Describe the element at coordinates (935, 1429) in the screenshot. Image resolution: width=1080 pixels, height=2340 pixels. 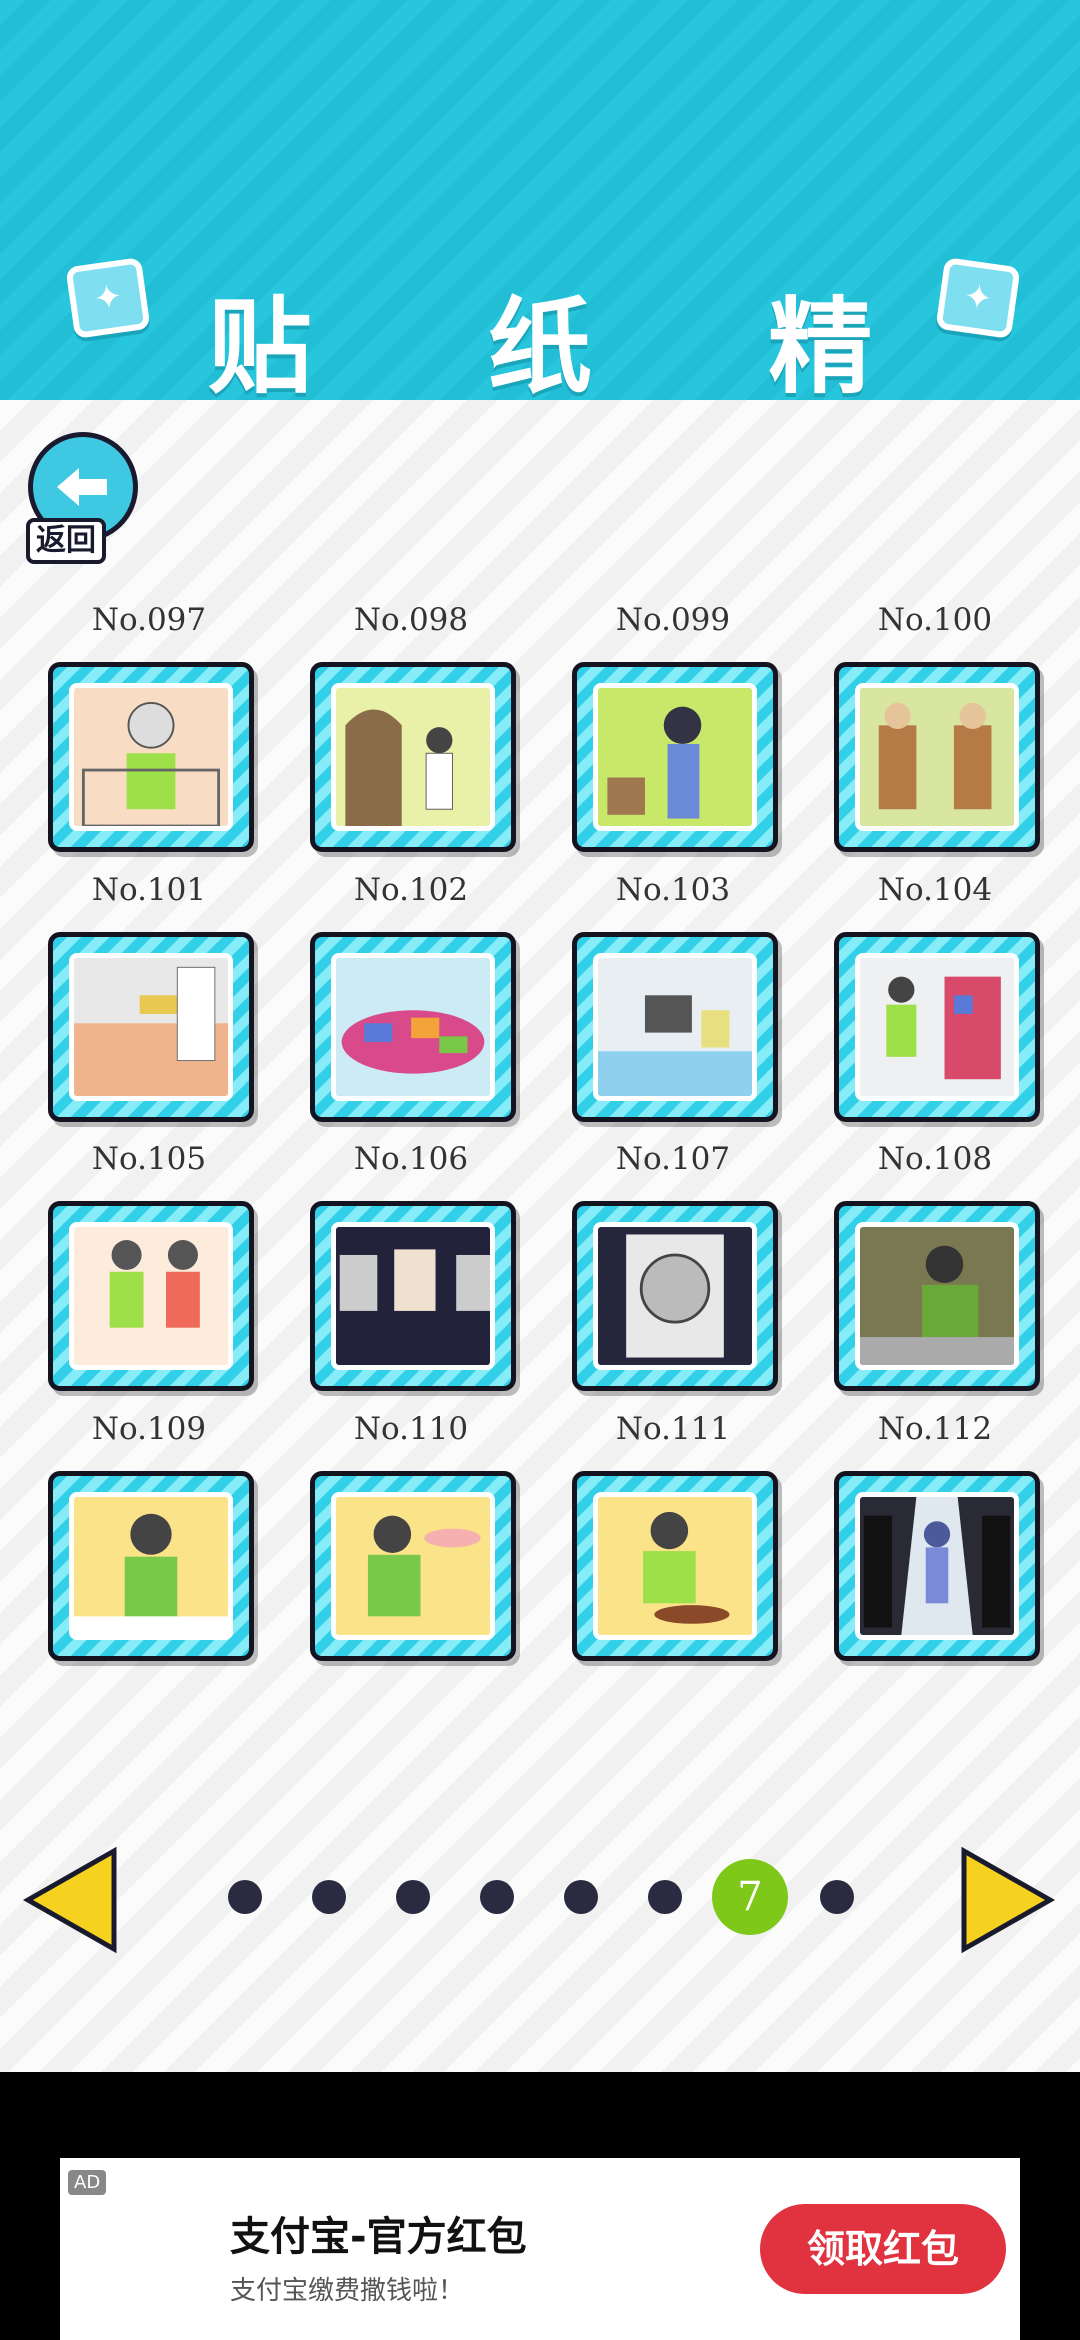
I see `sticker-number: No.112` at that location.